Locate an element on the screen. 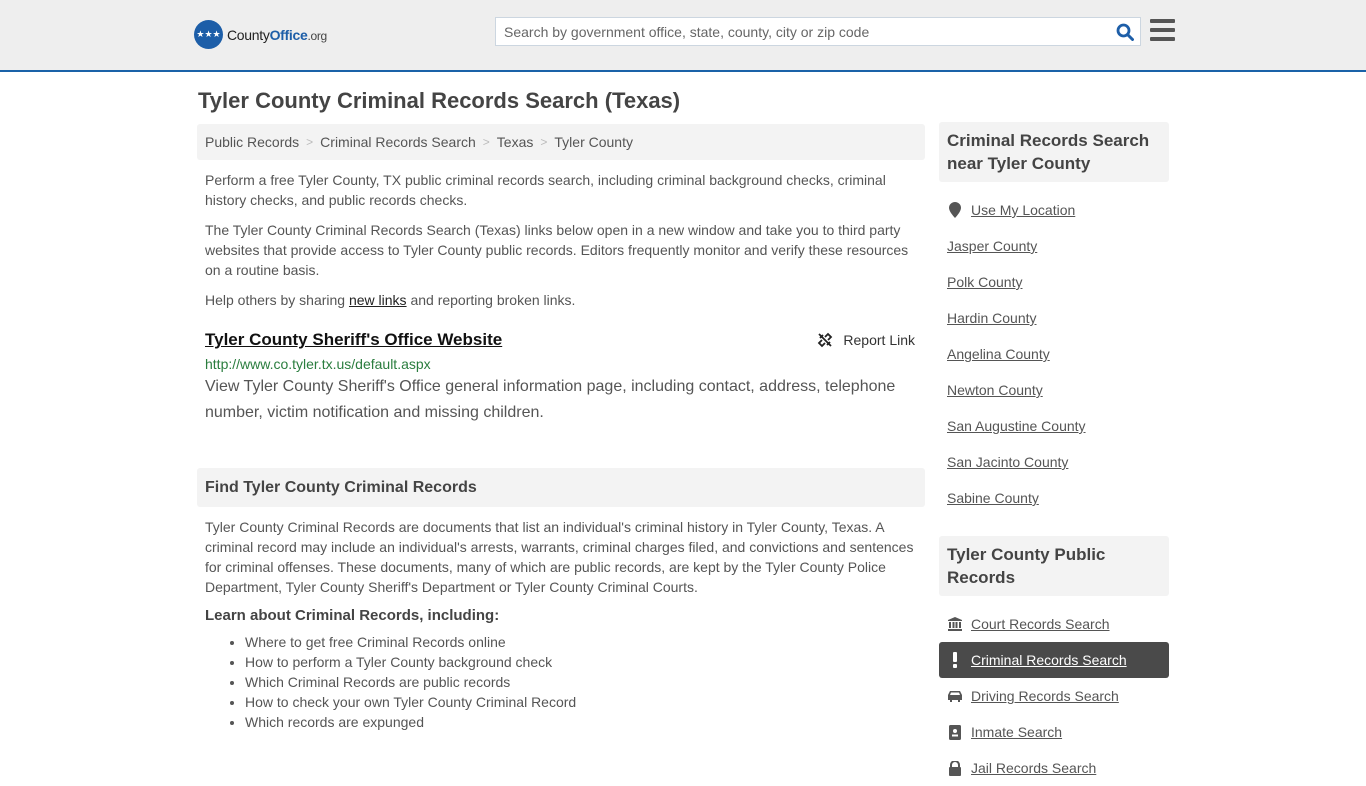  share-text: Help others by sharing is located at coordinates (277, 300).